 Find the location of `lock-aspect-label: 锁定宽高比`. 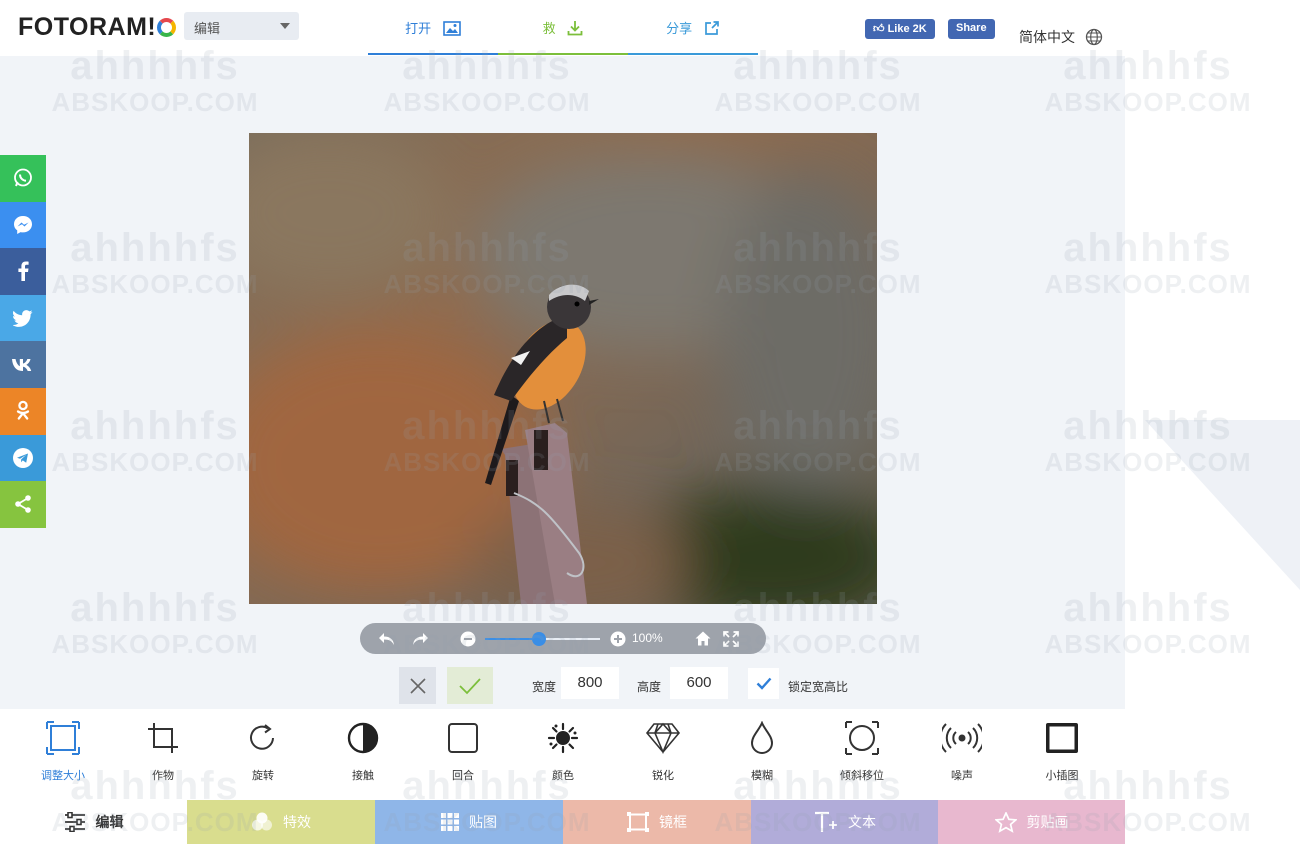

lock-aspect-label: 锁定宽高比 is located at coordinates (818, 687).